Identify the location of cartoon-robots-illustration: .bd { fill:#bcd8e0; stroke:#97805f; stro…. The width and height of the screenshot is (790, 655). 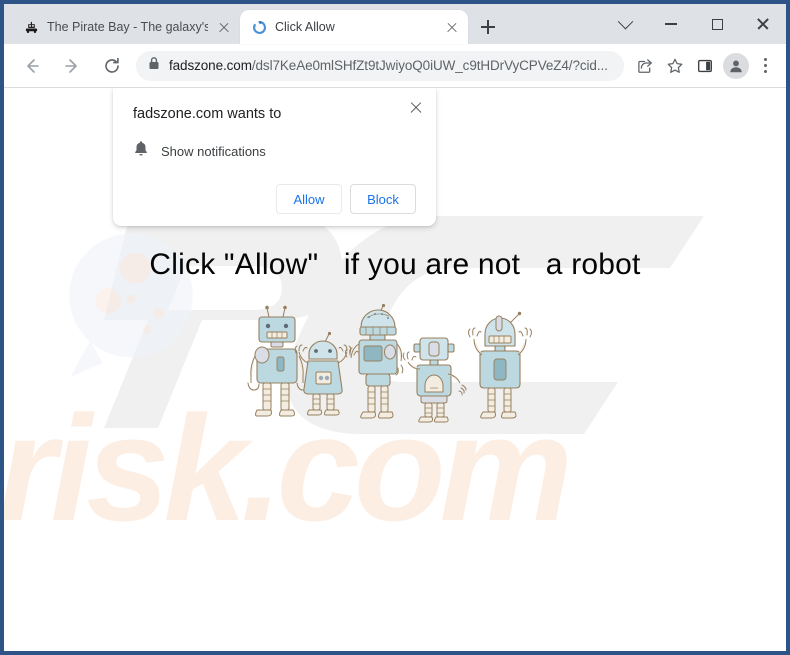
(389, 363).